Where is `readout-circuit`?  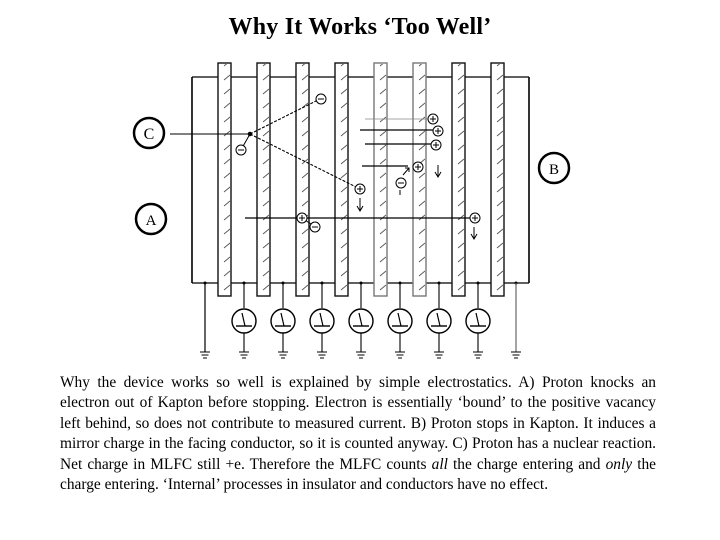
readout-circuit is located at coordinates (360, 320).